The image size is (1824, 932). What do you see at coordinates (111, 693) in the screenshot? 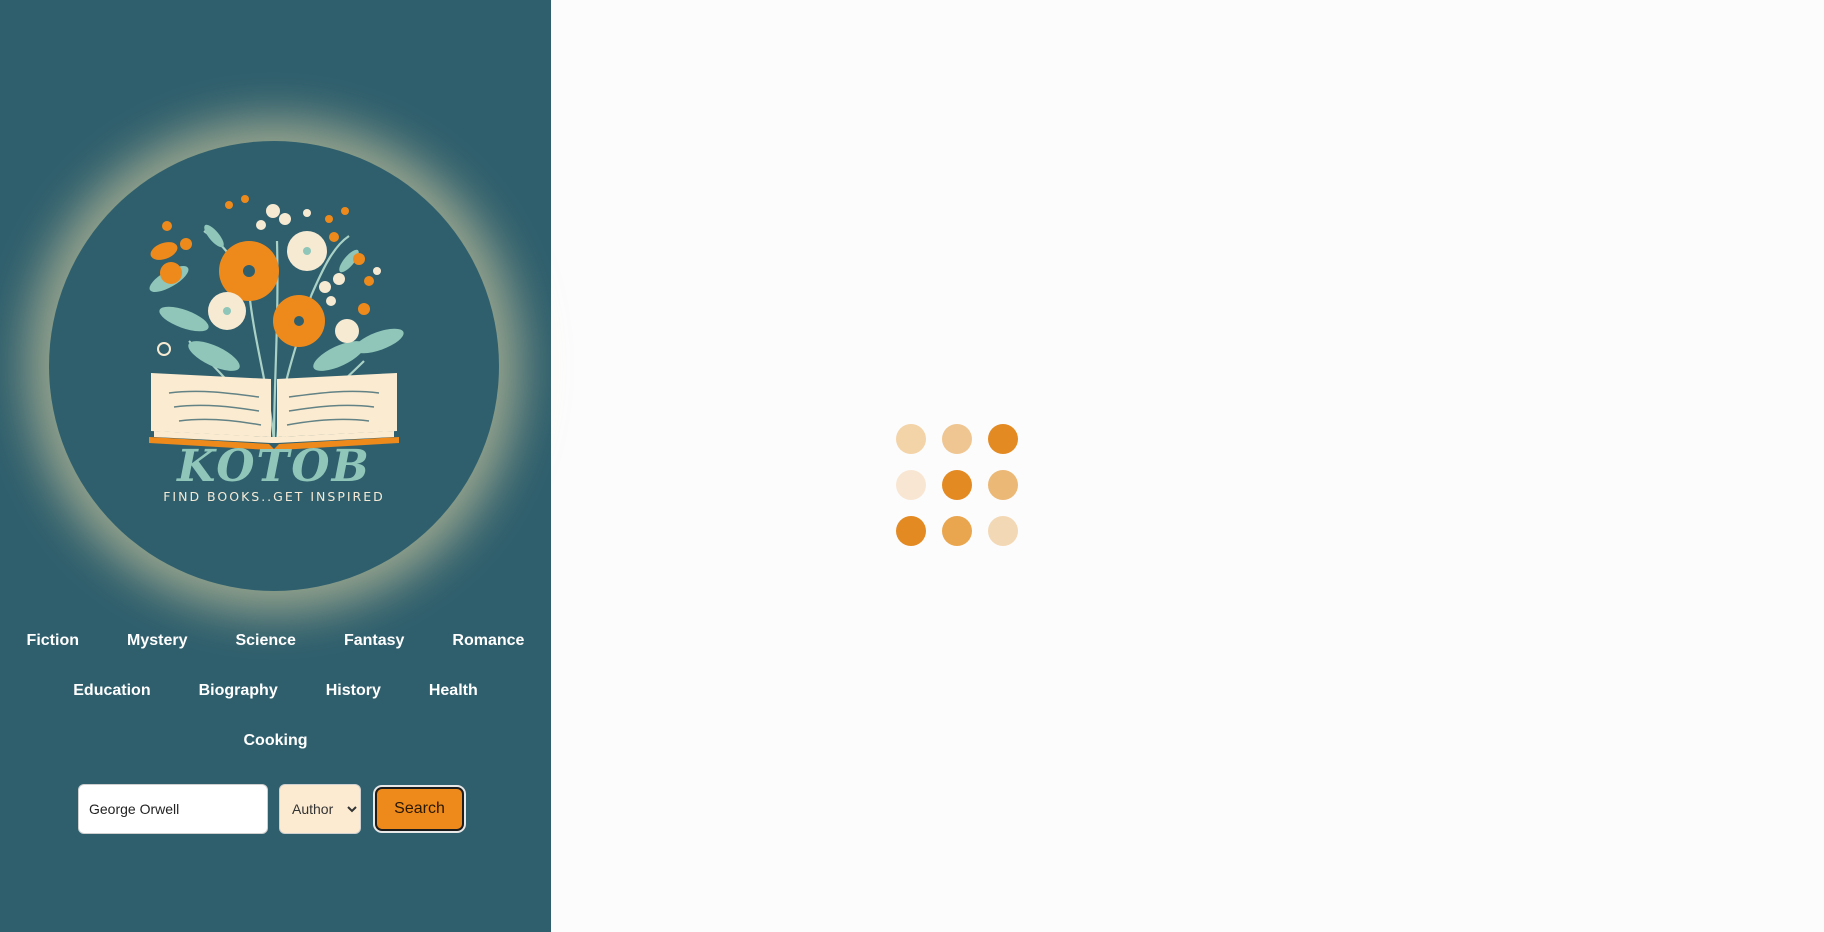
I see `genre-link-education: Education` at bounding box center [111, 693].